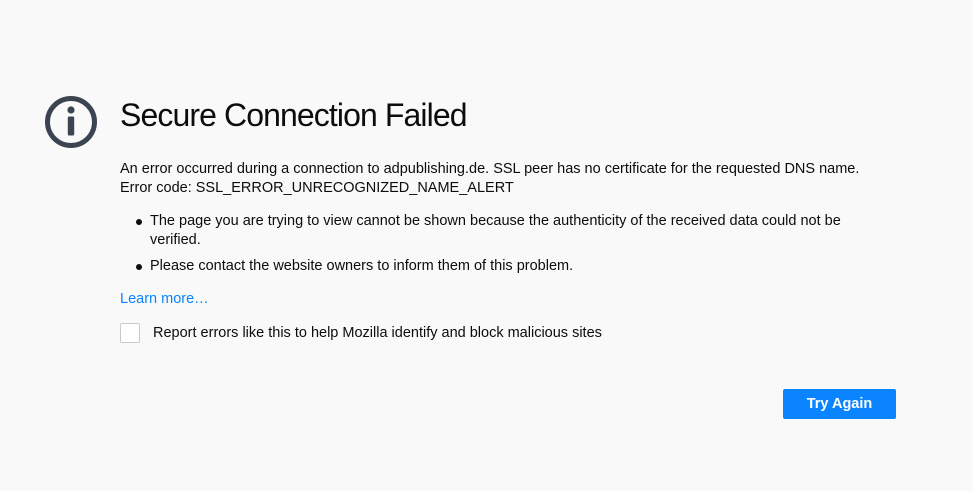  Describe the element at coordinates (71, 122) in the screenshot. I see `info-icon` at that location.